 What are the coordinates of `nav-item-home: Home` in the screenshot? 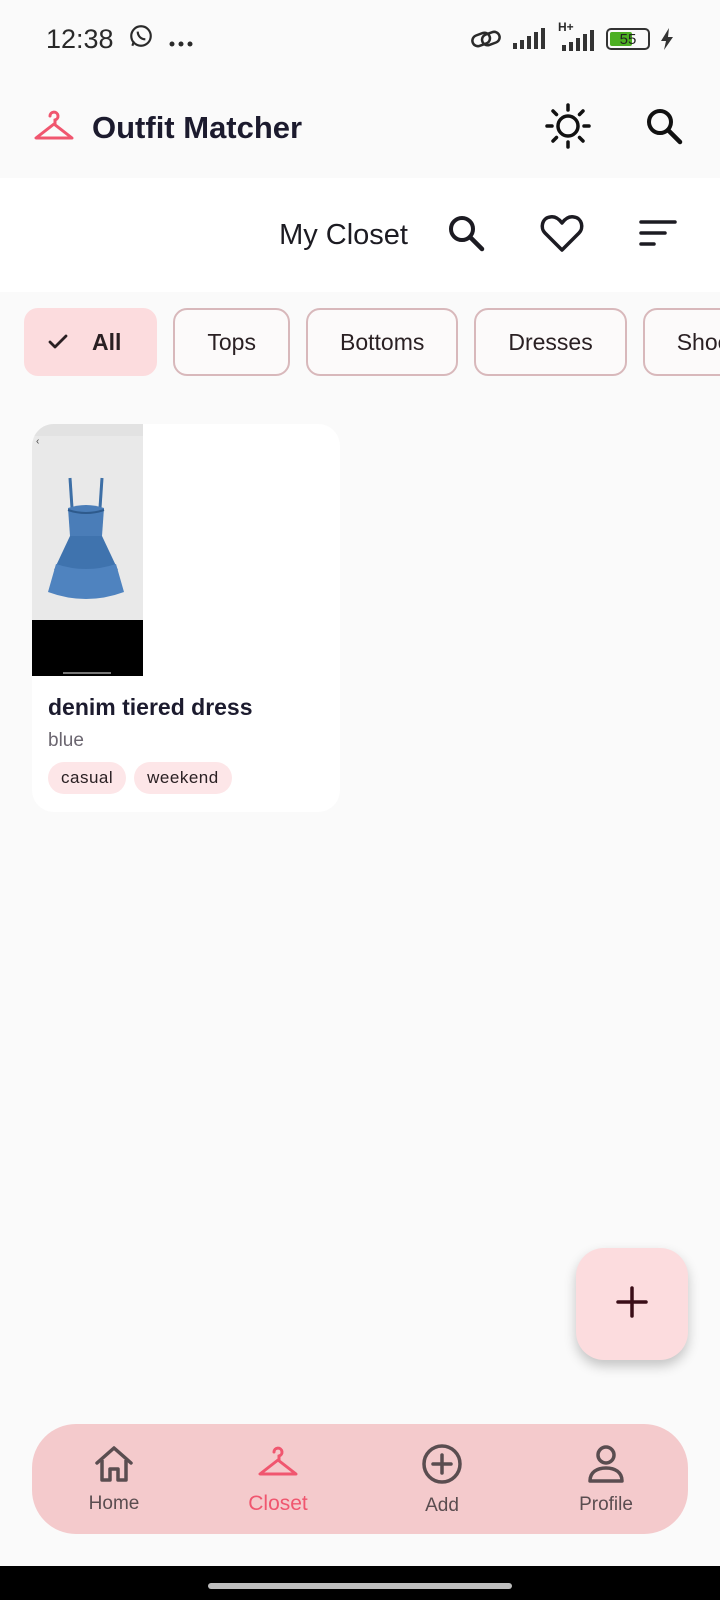 It's located at (114, 1479).